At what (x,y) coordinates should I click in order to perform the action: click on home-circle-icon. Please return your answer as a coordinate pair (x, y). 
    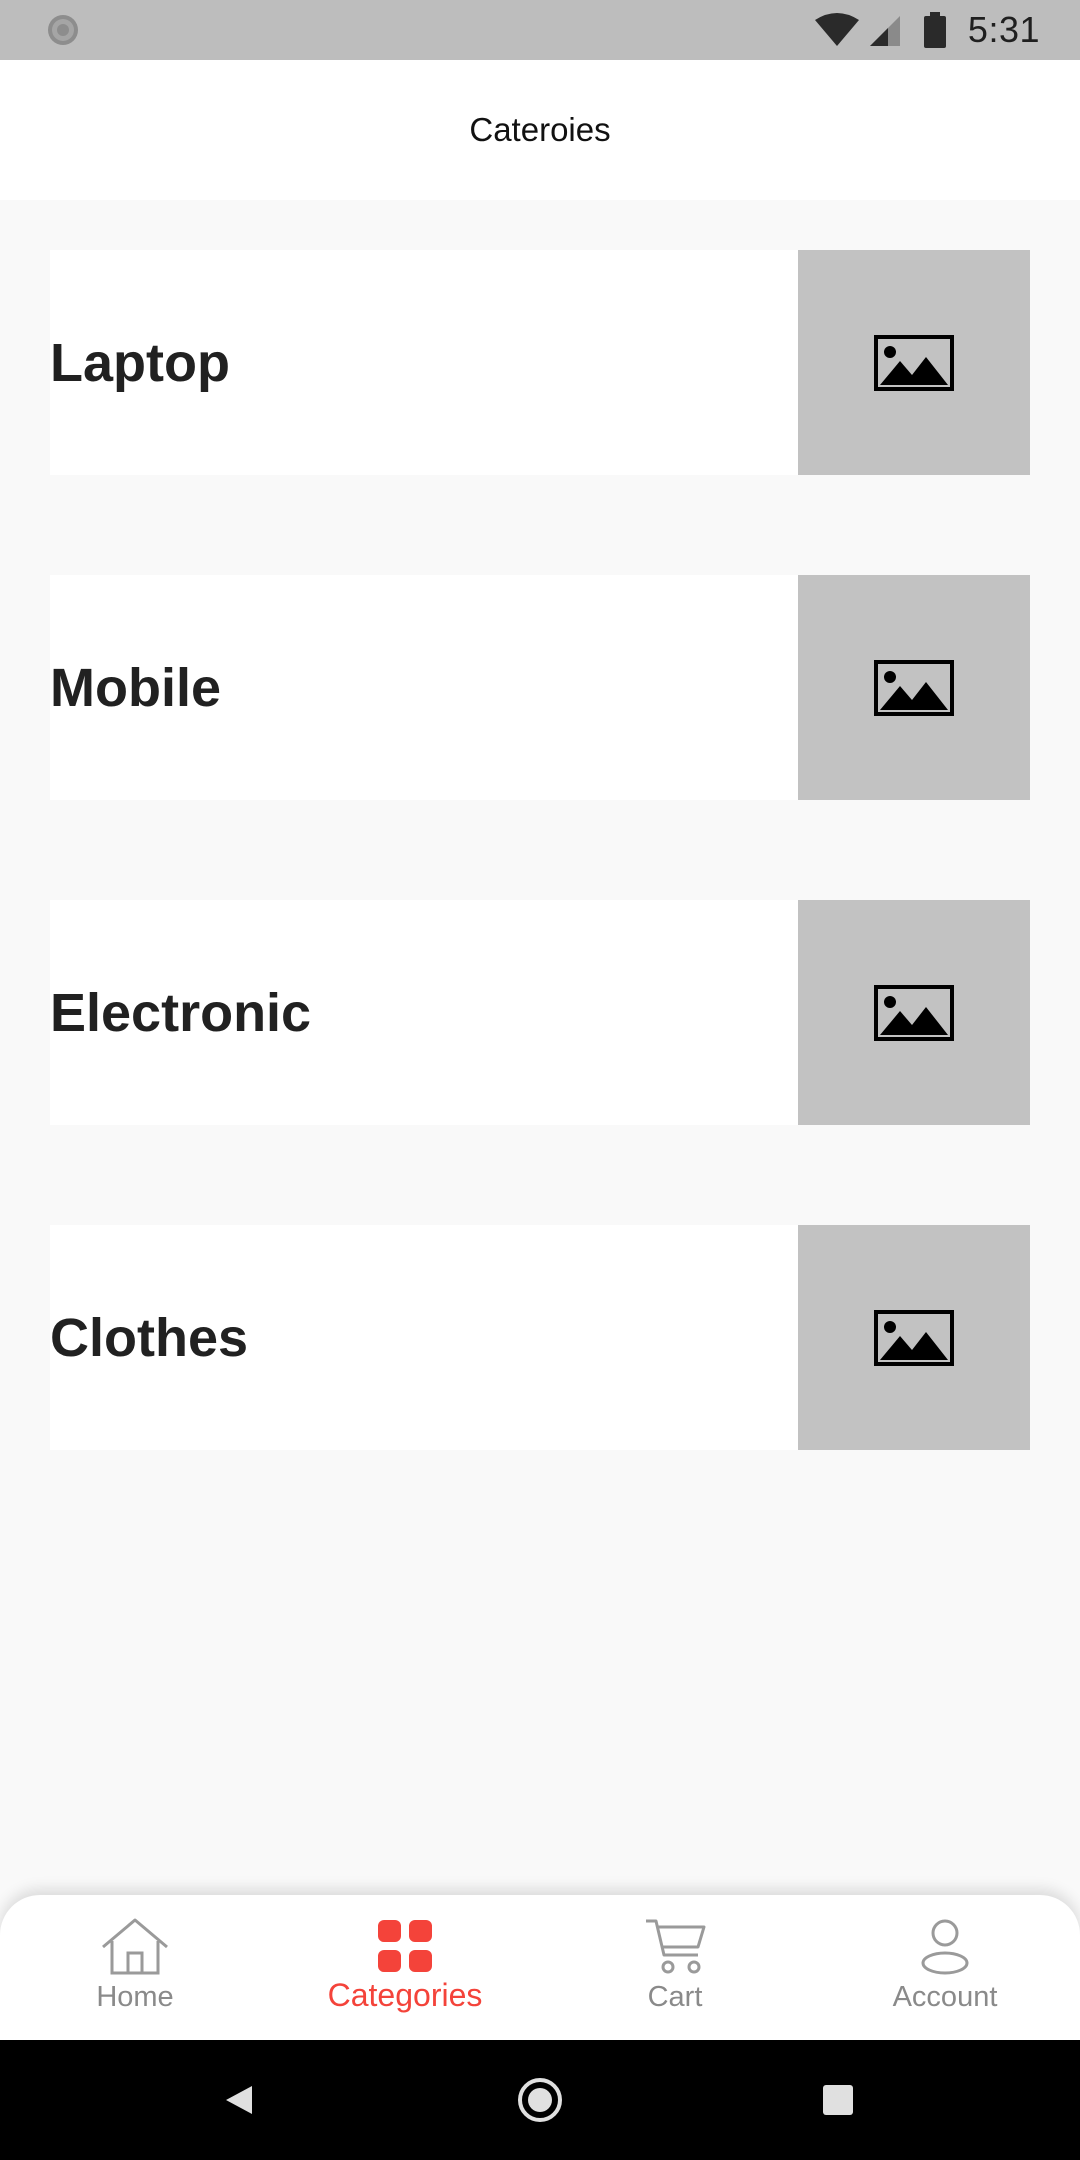
    Looking at the image, I should click on (540, 2100).